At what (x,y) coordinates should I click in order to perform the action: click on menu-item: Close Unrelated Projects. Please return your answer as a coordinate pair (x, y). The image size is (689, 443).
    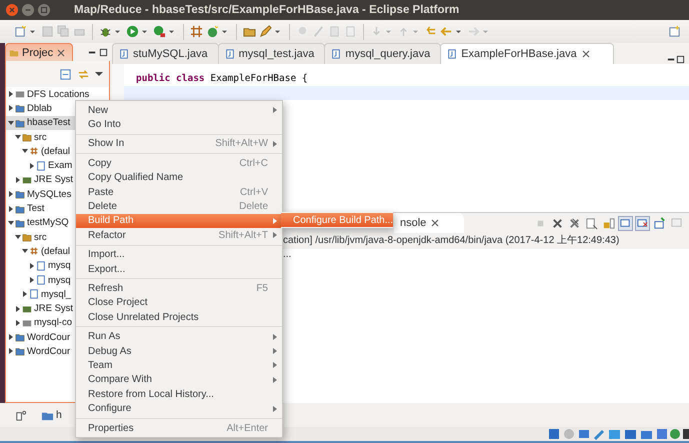
    Looking at the image, I should click on (179, 317).